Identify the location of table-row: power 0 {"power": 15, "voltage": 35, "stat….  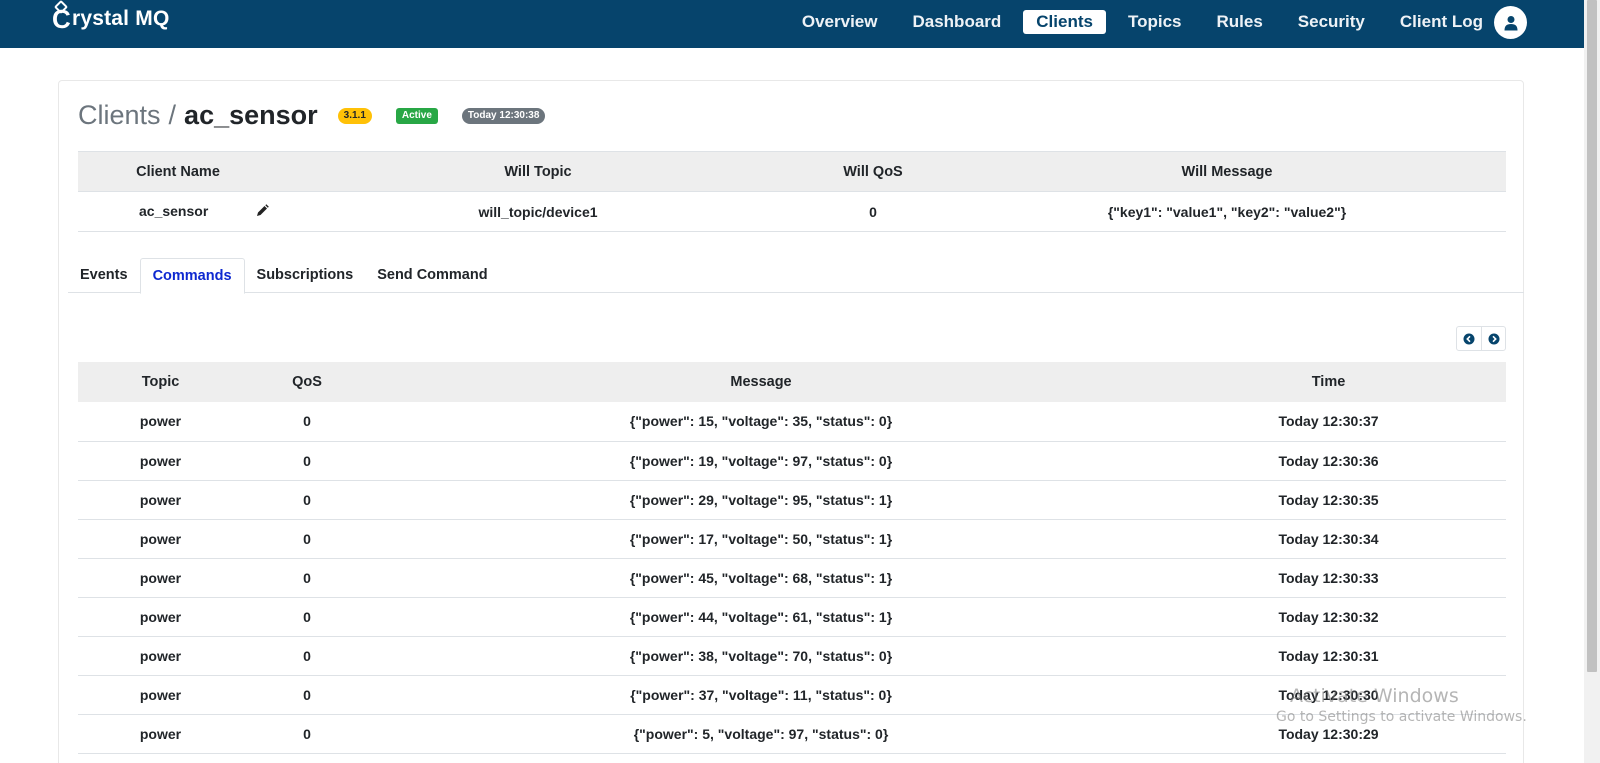
(792, 422).